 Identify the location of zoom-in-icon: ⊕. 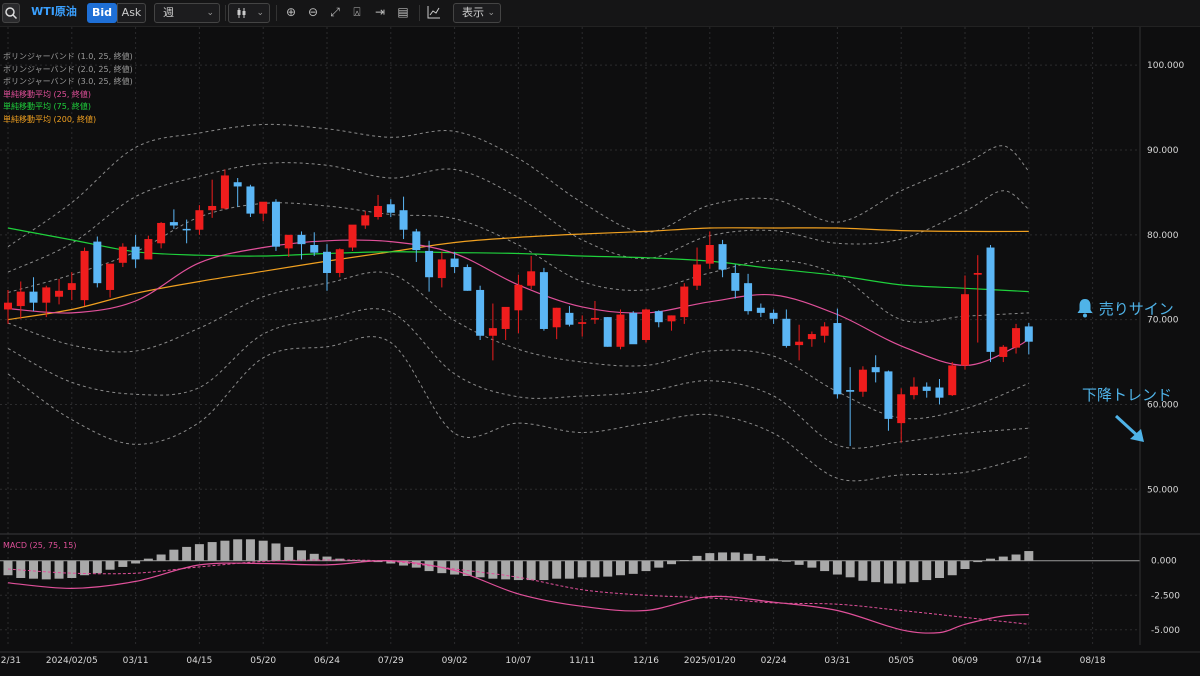
(291, 13).